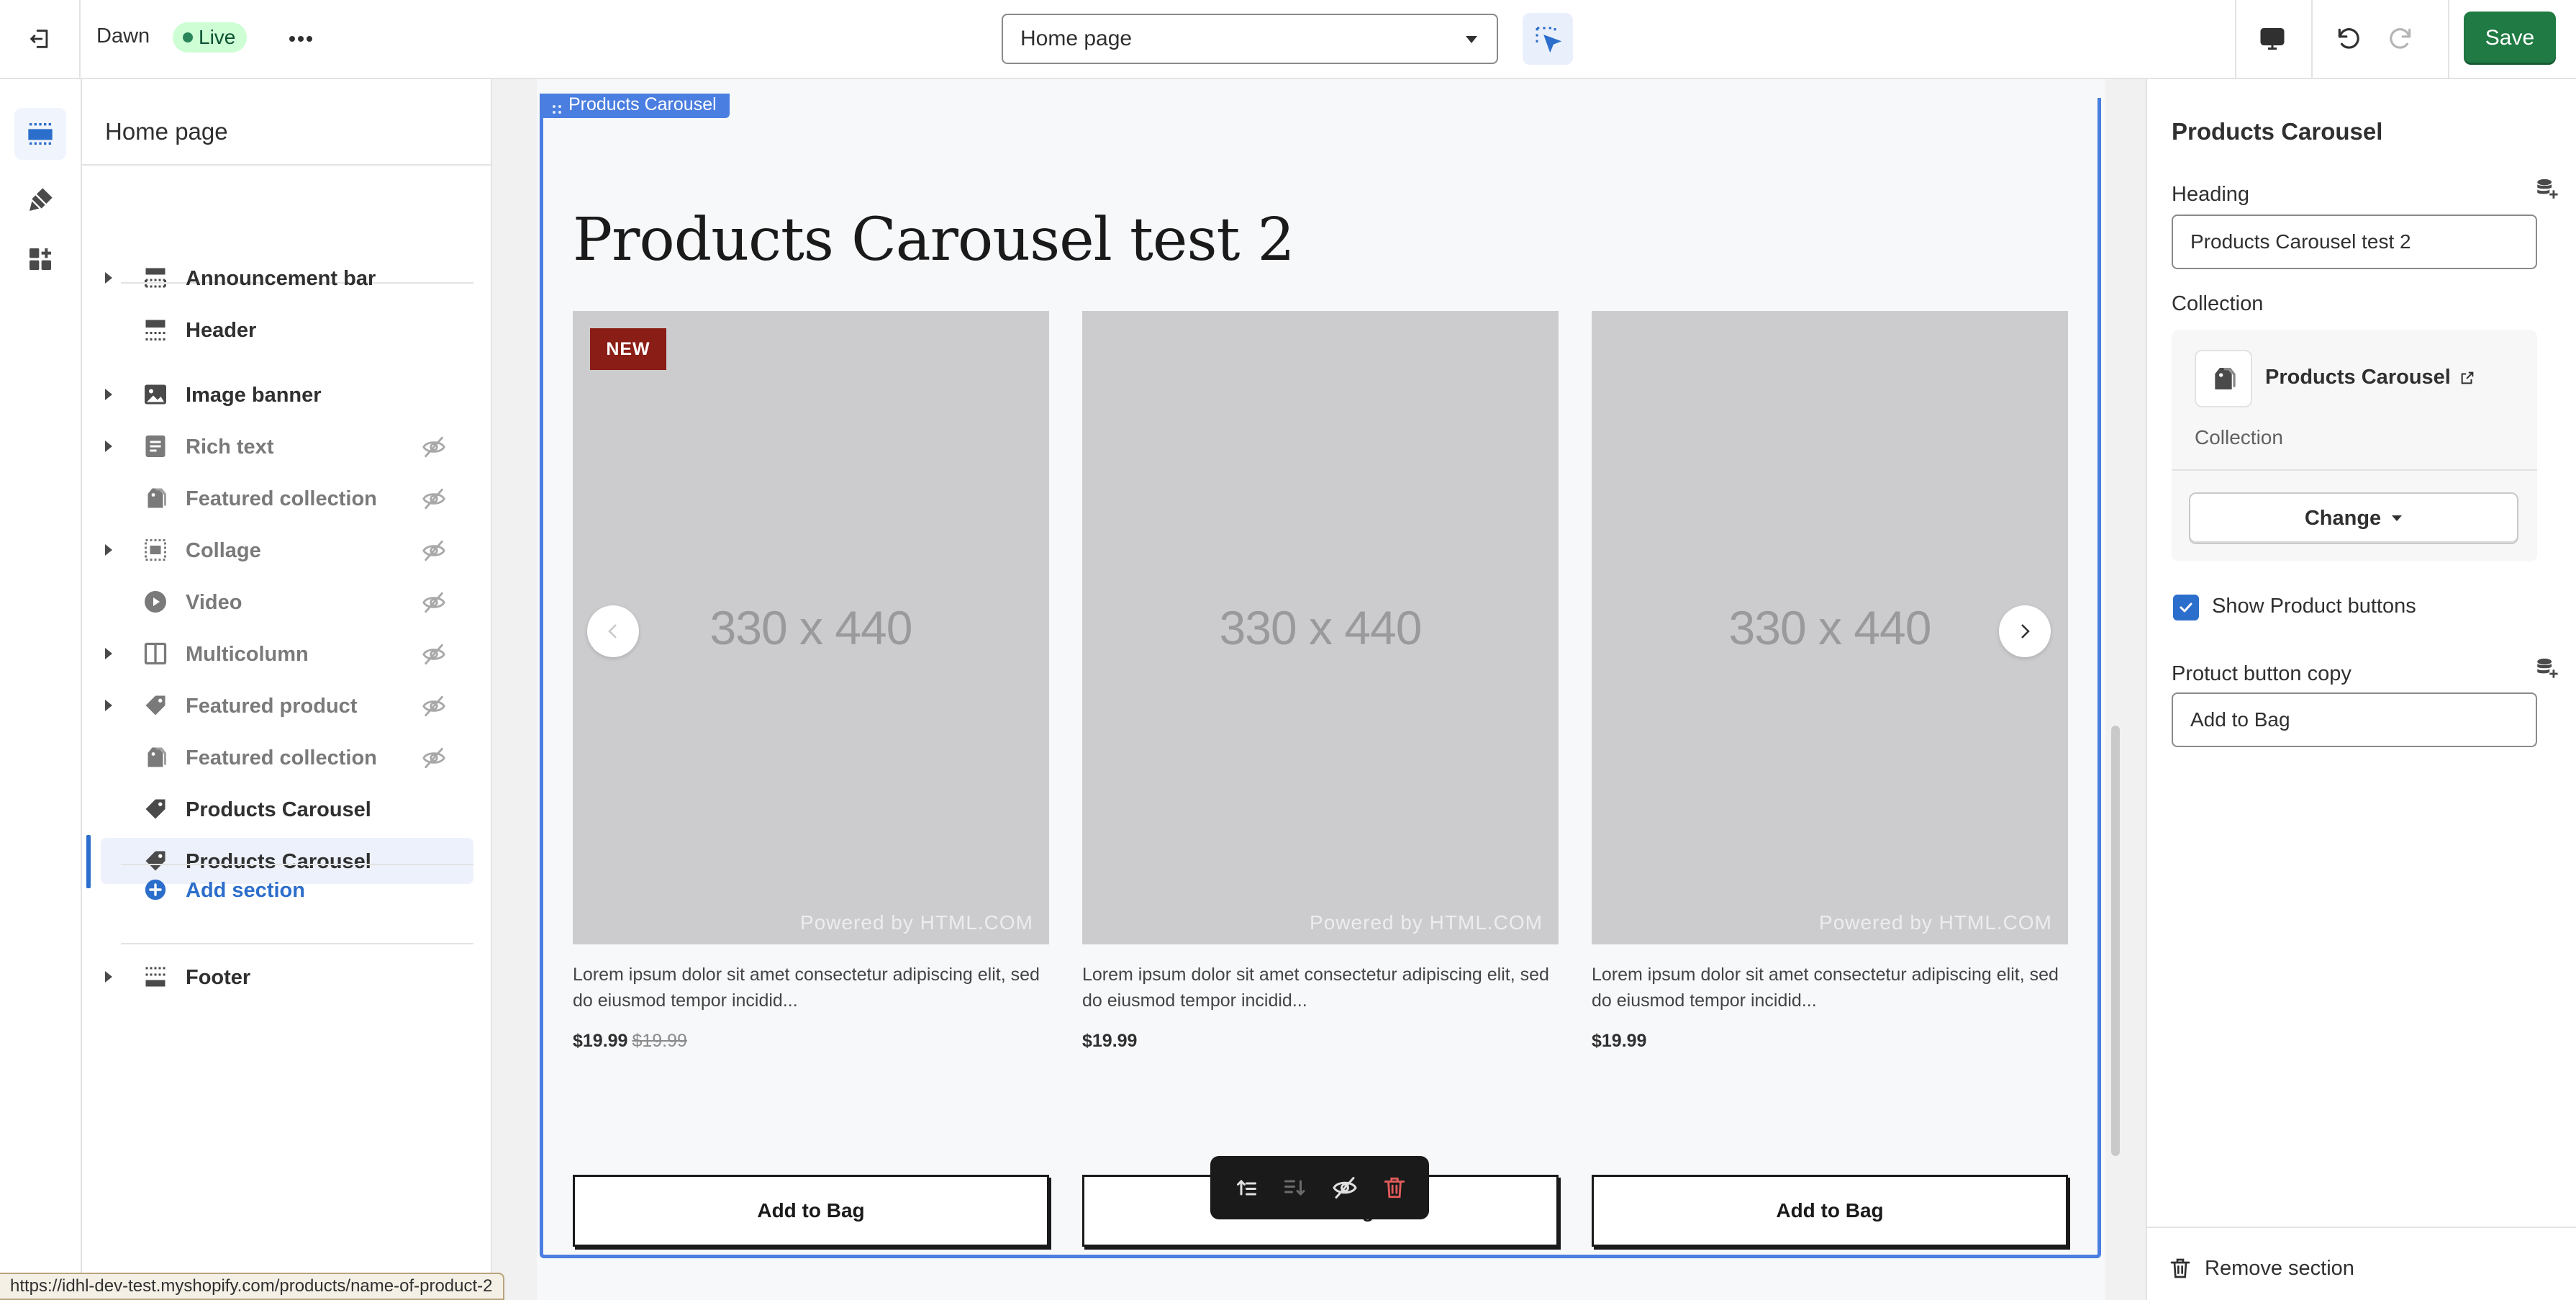 The width and height of the screenshot is (2576, 1300). What do you see at coordinates (1345, 1188) in the screenshot?
I see `hide-section-button` at bounding box center [1345, 1188].